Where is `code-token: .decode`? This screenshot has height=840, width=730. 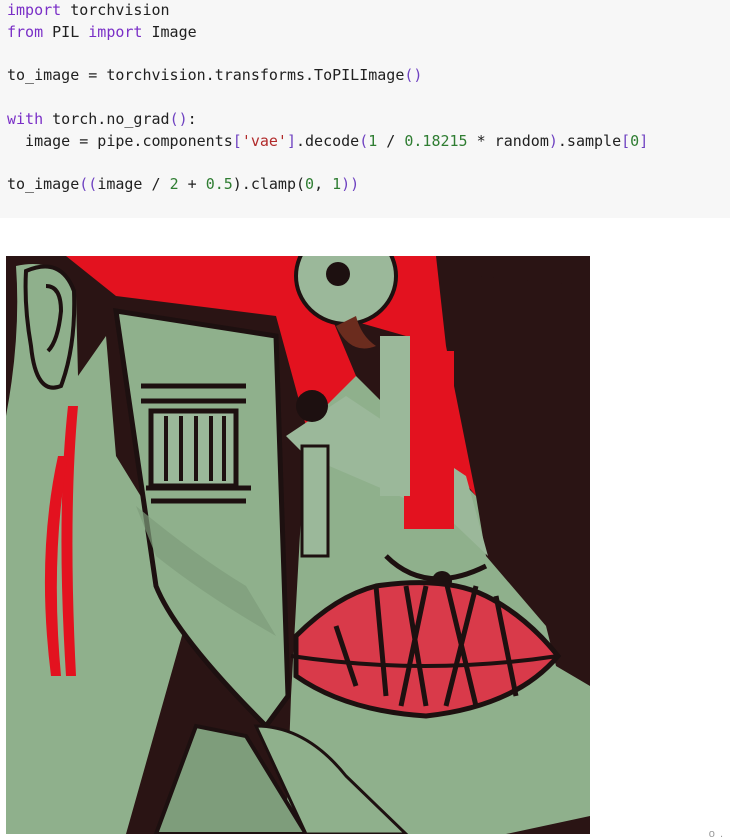
code-token: .decode is located at coordinates (328, 140).